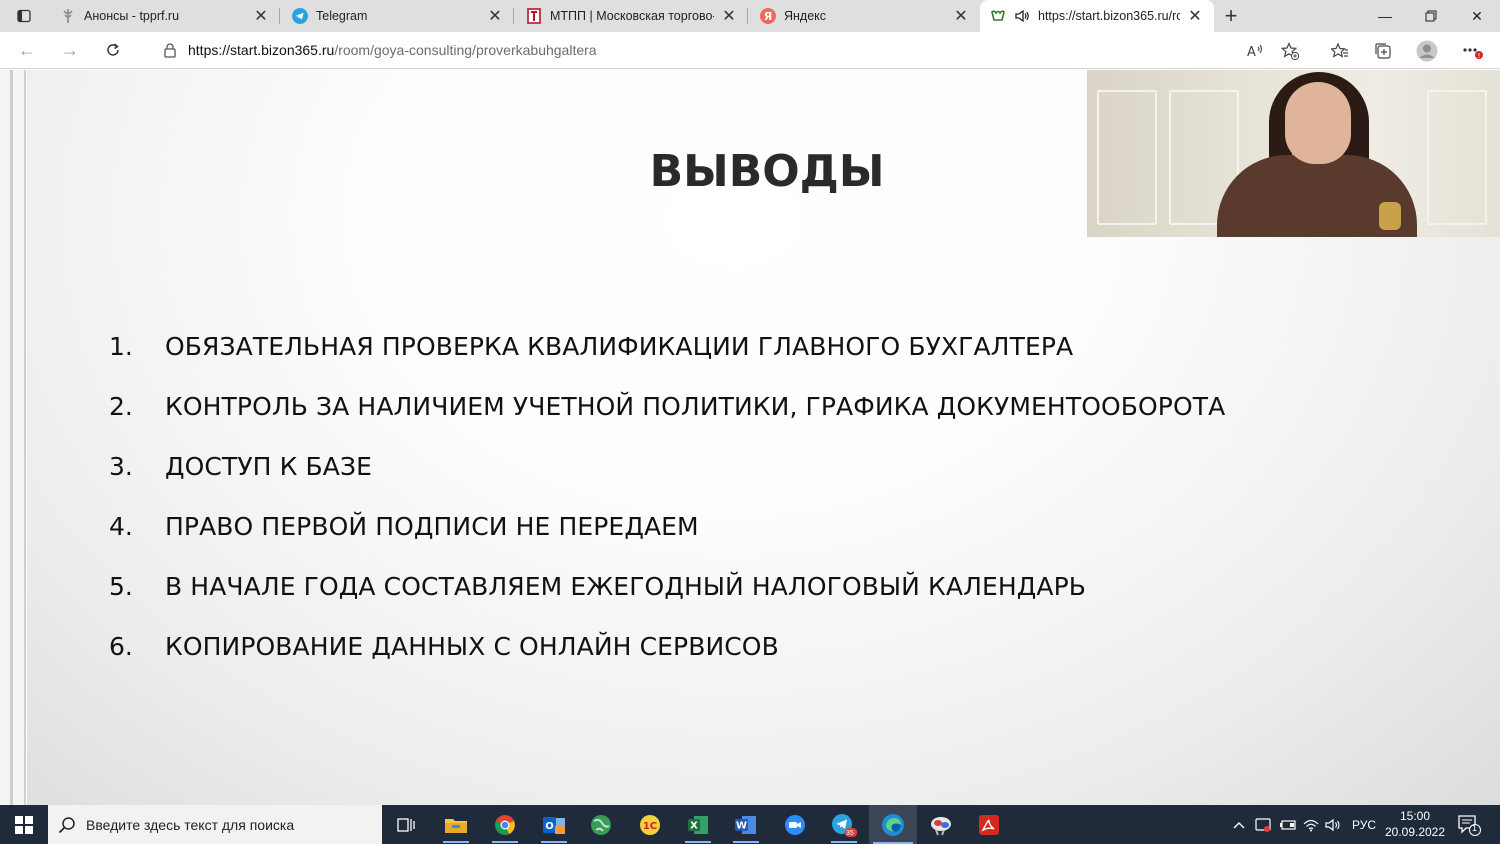 This screenshot has height=844, width=1500. I want to click on excel-icon: X, so click(698, 824).